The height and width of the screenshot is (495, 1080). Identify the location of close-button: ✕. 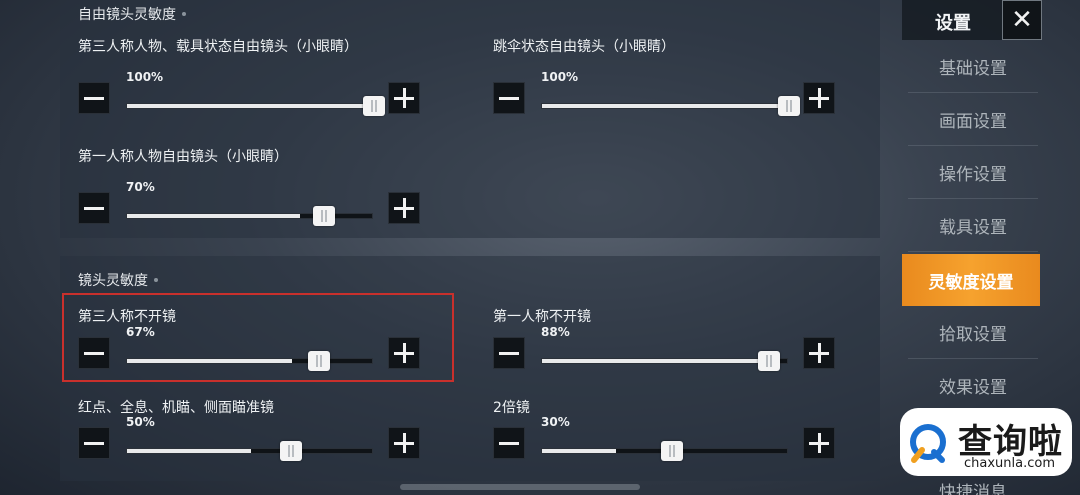
(1022, 20).